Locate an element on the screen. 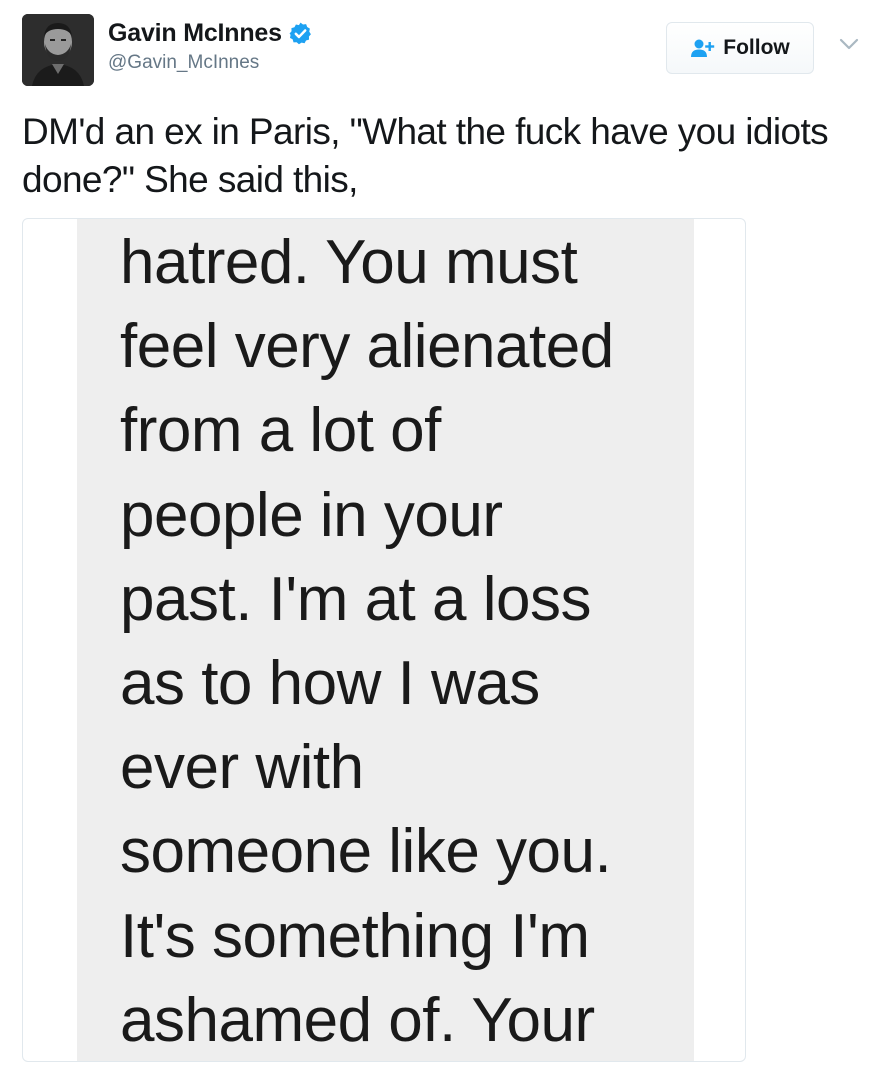  avatar-photo is located at coordinates (58, 50).